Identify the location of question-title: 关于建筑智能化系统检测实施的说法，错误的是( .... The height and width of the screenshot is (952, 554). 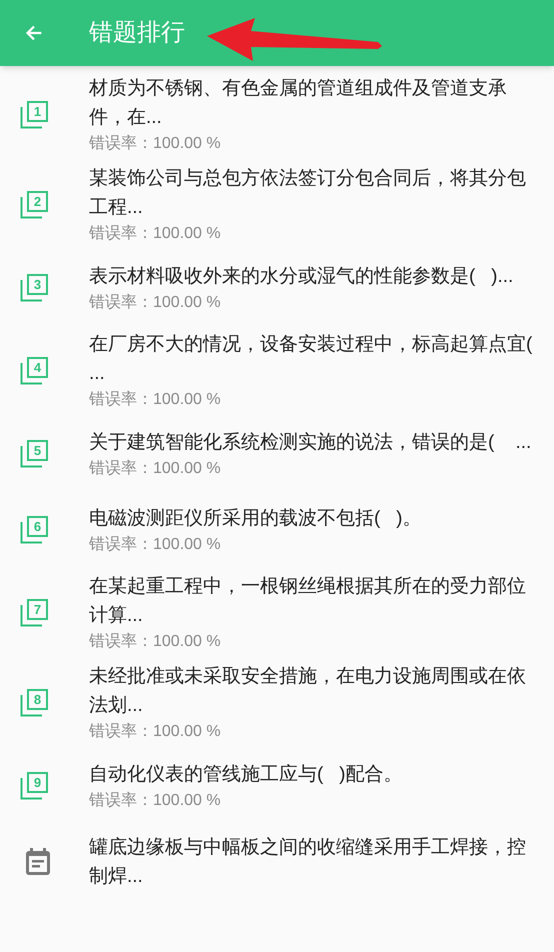
(310, 442).